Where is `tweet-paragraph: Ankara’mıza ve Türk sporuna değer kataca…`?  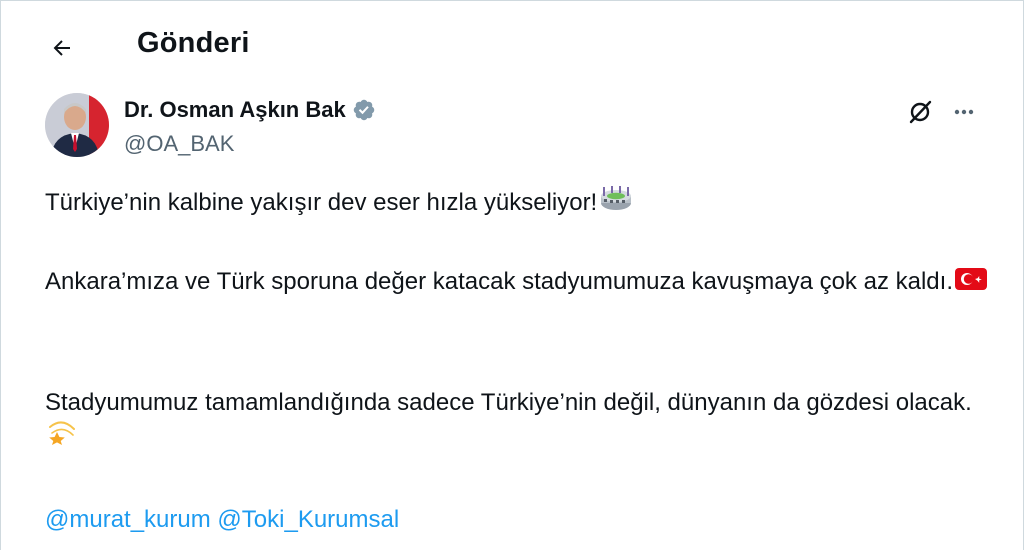
tweet-paragraph: Ankara’mıza ve Türk sporuna değer kataca… is located at coordinates (520, 282).